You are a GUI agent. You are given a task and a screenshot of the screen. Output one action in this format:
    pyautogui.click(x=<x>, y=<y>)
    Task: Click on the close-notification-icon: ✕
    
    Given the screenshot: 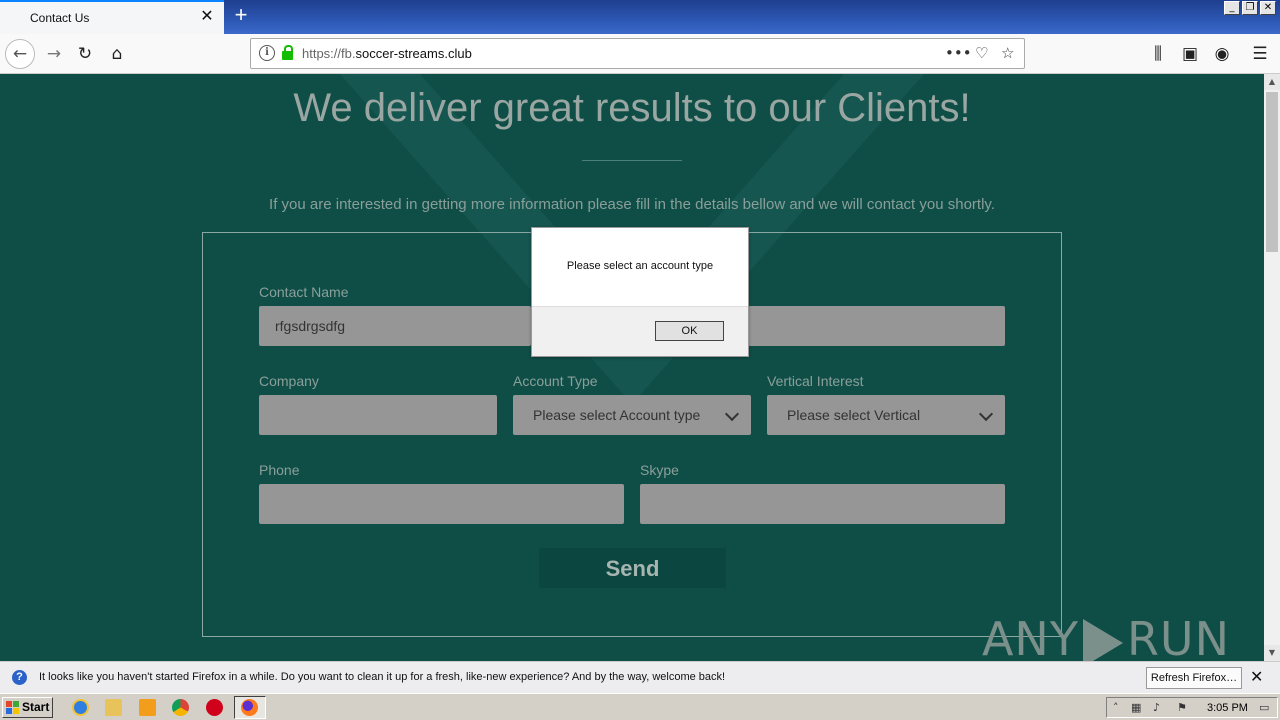 What is the action you would take?
    pyautogui.click(x=1256, y=676)
    